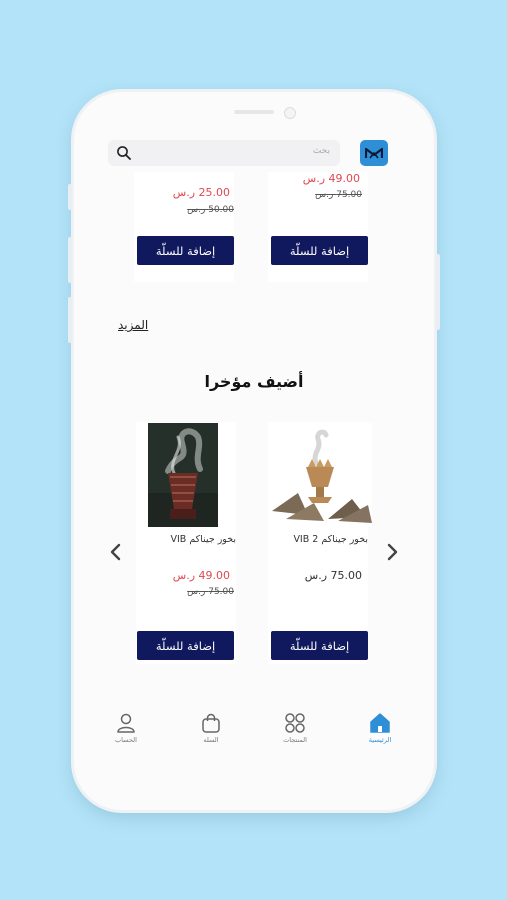 Image resolution: width=507 pixels, height=900 pixels. Describe the element at coordinates (186, 539) in the screenshot. I see `product-name: بخور جيناكم VIB` at that location.